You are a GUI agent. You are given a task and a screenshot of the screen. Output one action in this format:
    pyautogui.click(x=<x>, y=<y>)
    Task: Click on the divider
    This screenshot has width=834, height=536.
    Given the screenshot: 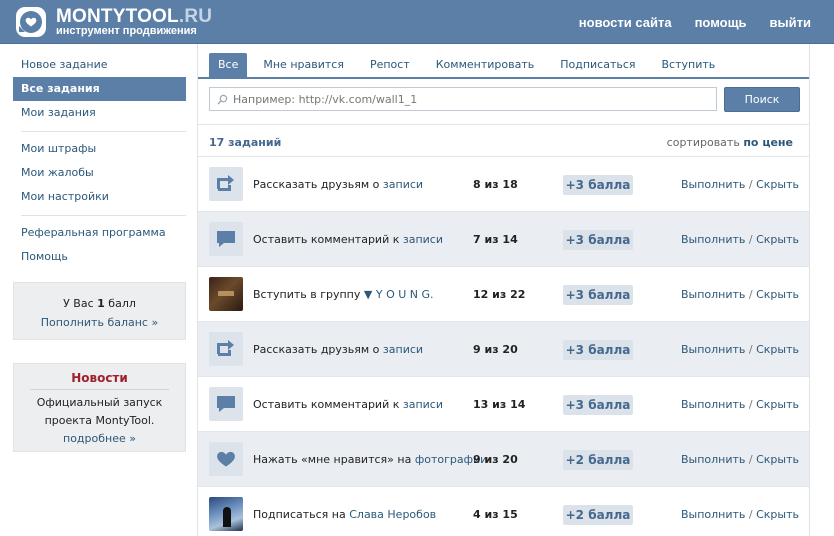 What is the action you would take?
    pyautogui.click(x=503, y=124)
    